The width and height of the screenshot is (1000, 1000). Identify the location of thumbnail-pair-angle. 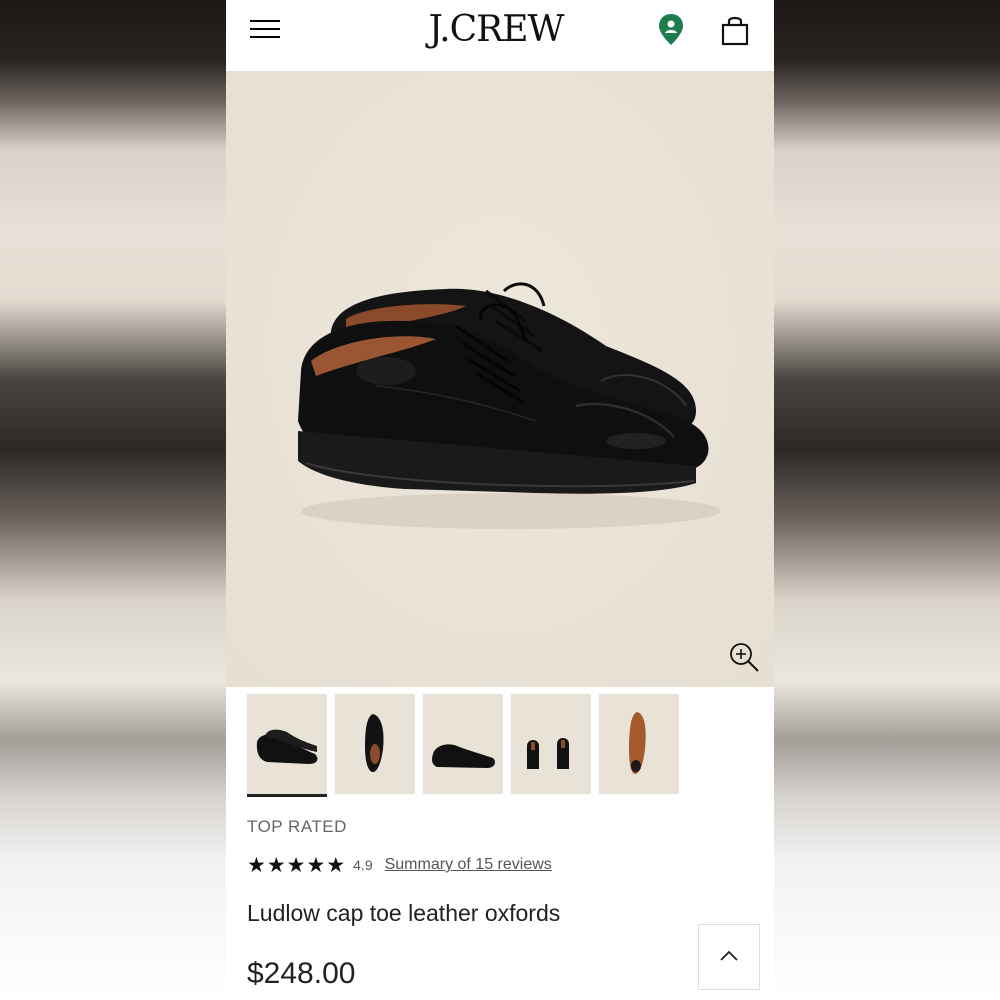
(287, 745).